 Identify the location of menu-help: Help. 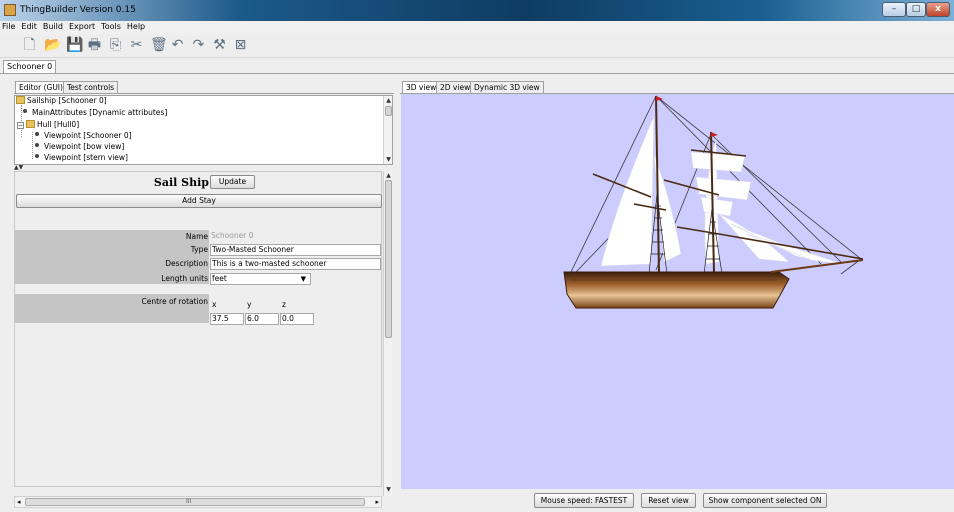
(136, 26).